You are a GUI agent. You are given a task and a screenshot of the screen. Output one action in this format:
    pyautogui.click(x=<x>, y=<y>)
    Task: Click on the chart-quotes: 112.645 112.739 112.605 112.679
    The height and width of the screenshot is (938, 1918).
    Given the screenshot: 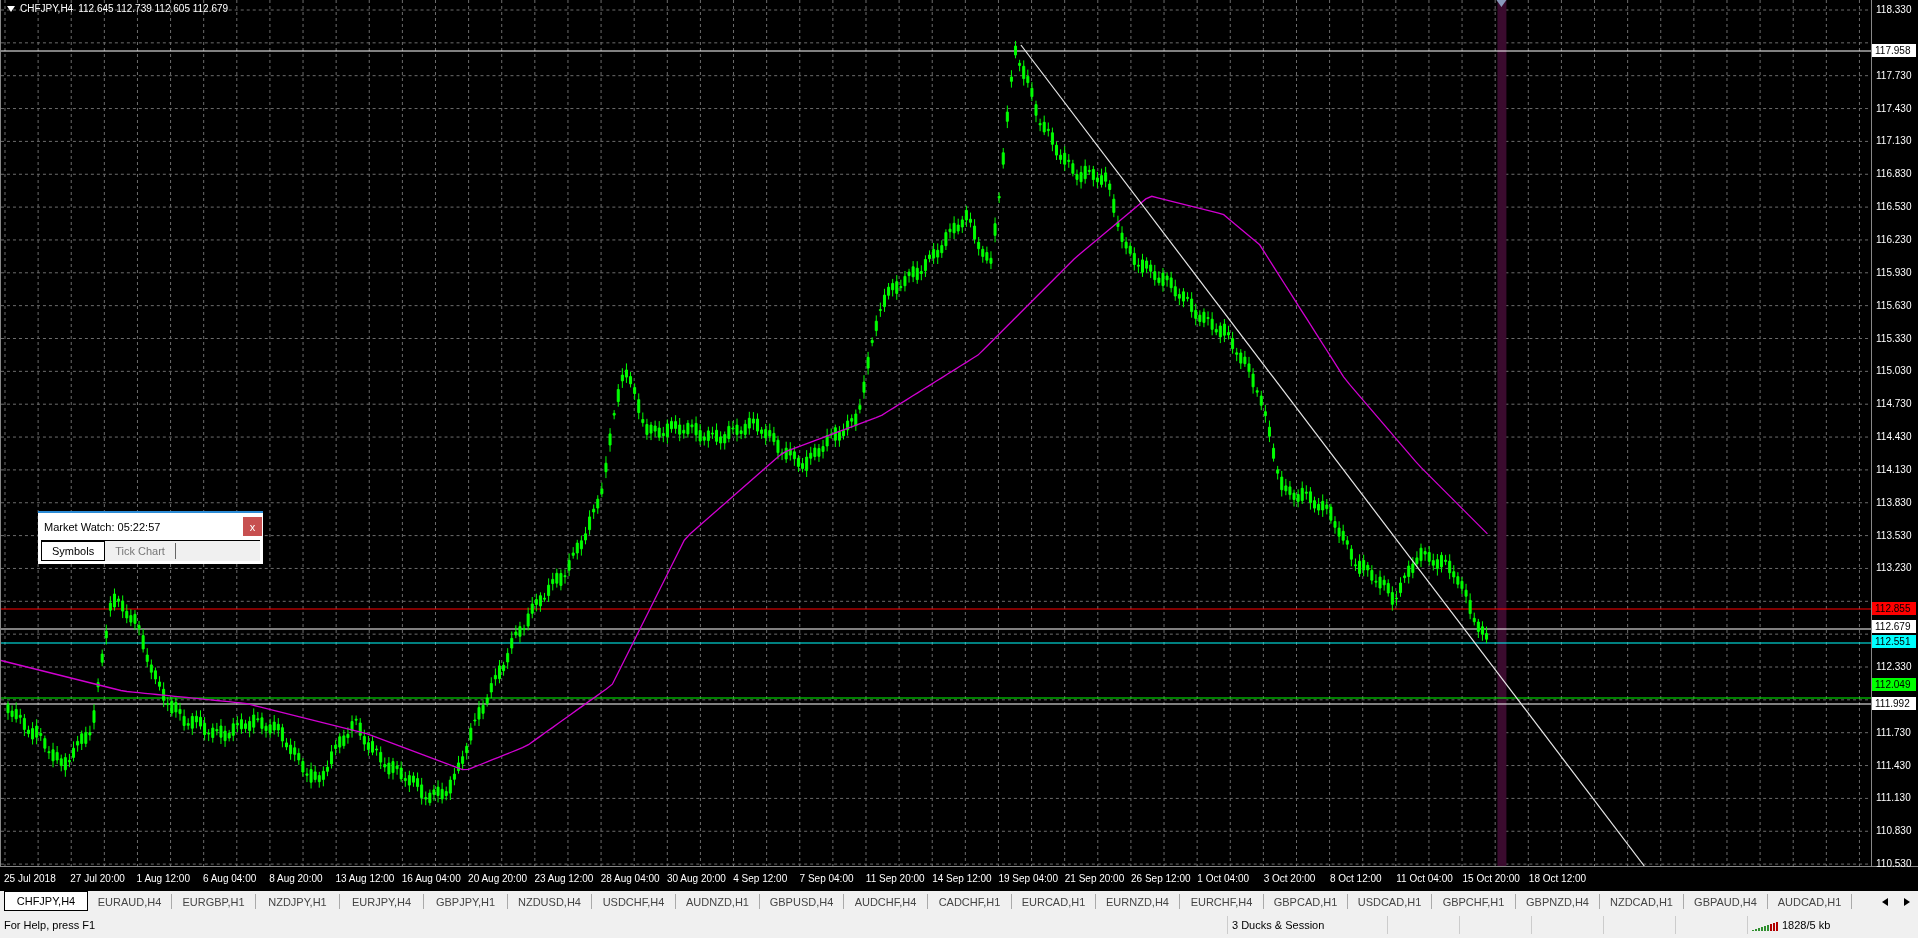 What is the action you would take?
    pyautogui.click(x=153, y=8)
    